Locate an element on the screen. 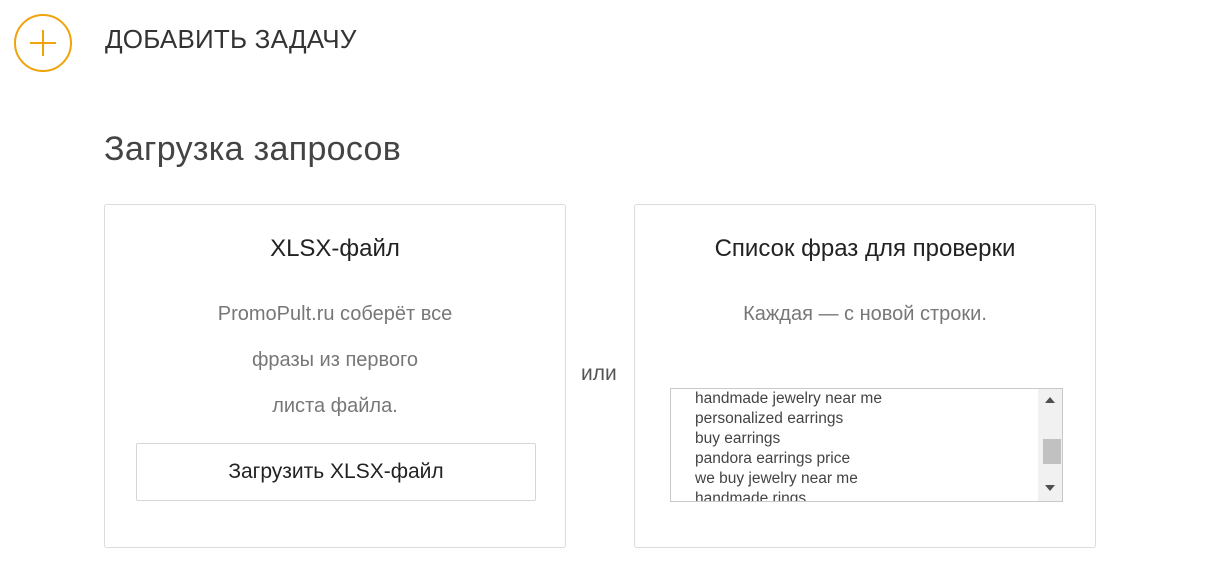 The width and height of the screenshot is (1219, 561). add-task-button: ДОБАВИТЬ ЗАДАЧУ is located at coordinates (185, 43).